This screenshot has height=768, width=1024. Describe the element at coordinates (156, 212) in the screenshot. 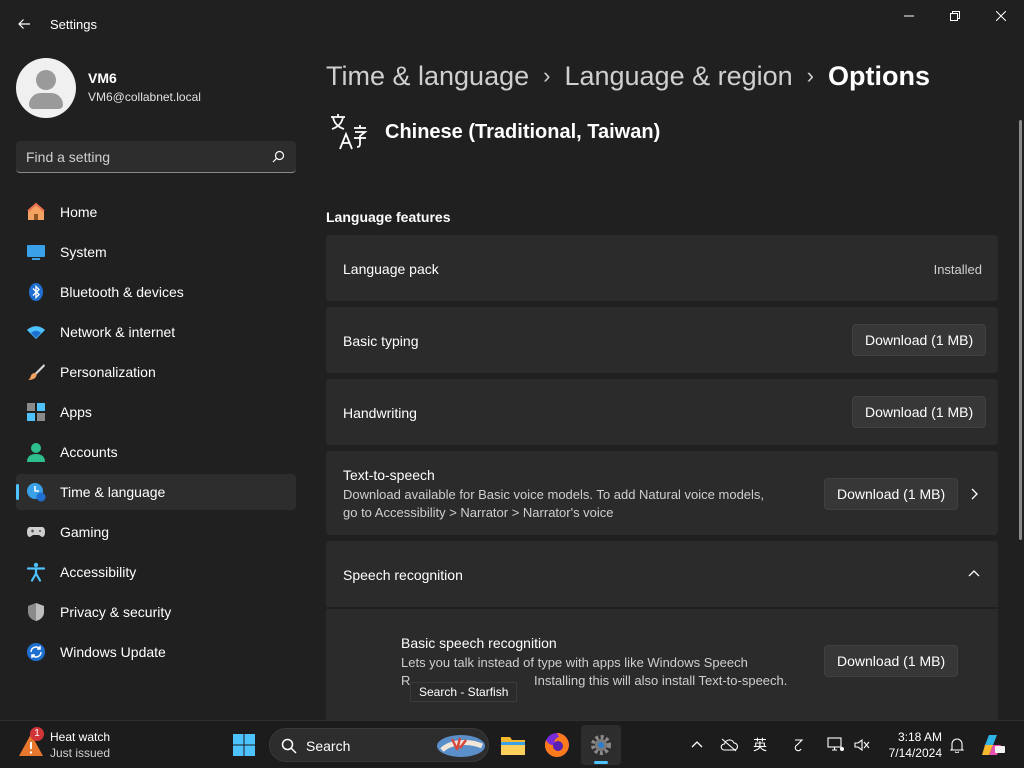

I see `sidebar-item-home: Home` at that location.